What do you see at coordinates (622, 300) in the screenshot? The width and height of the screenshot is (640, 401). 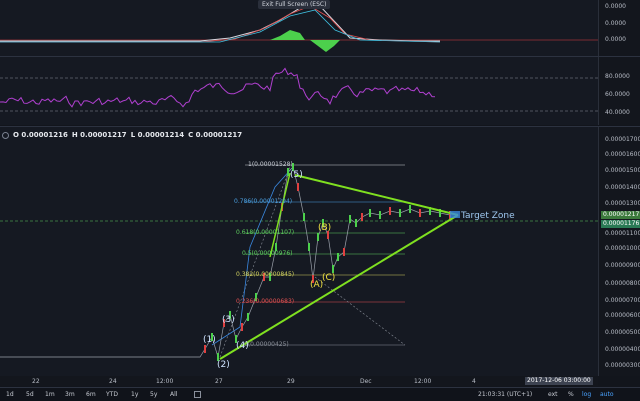 I see `price-tick: 0.00000700` at bounding box center [622, 300].